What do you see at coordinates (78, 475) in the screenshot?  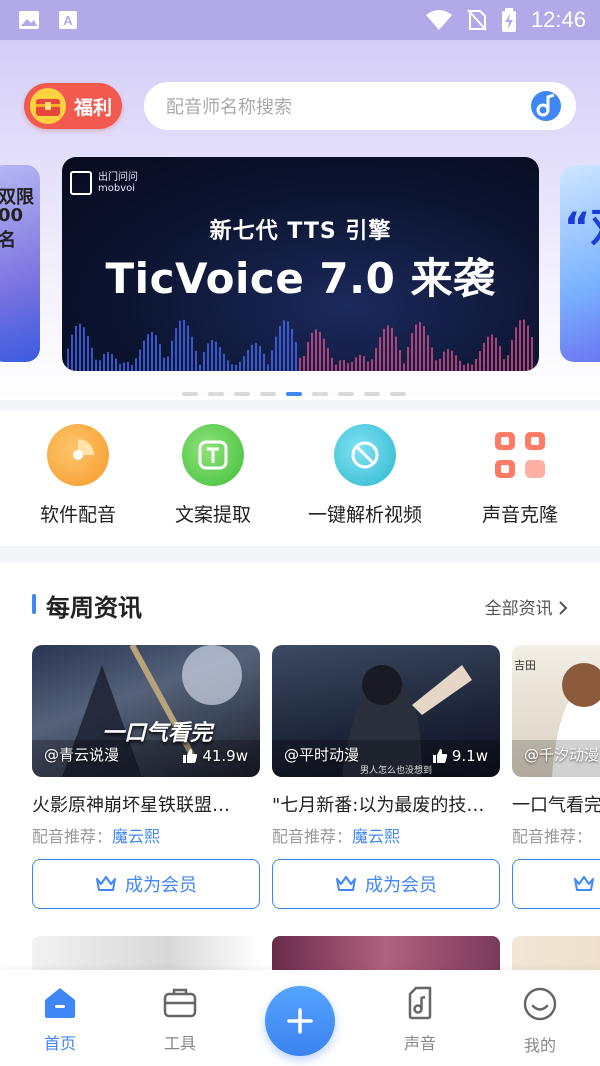 I see `tool-software-dubbing: 软件配音` at bounding box center [78, 475].